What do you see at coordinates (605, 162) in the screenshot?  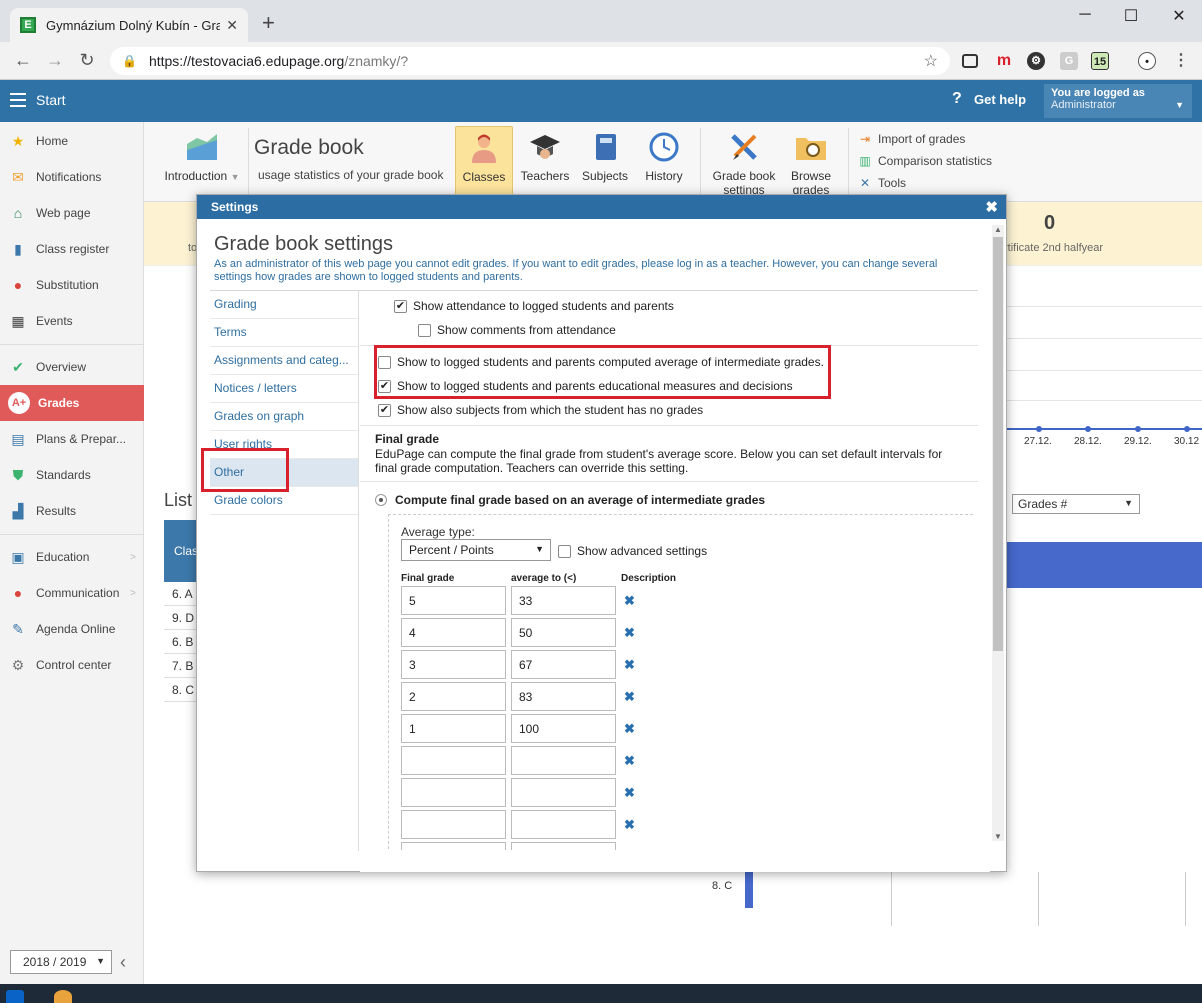 I see `tab-subjects: Subjects` at bounding box center [605, 162].